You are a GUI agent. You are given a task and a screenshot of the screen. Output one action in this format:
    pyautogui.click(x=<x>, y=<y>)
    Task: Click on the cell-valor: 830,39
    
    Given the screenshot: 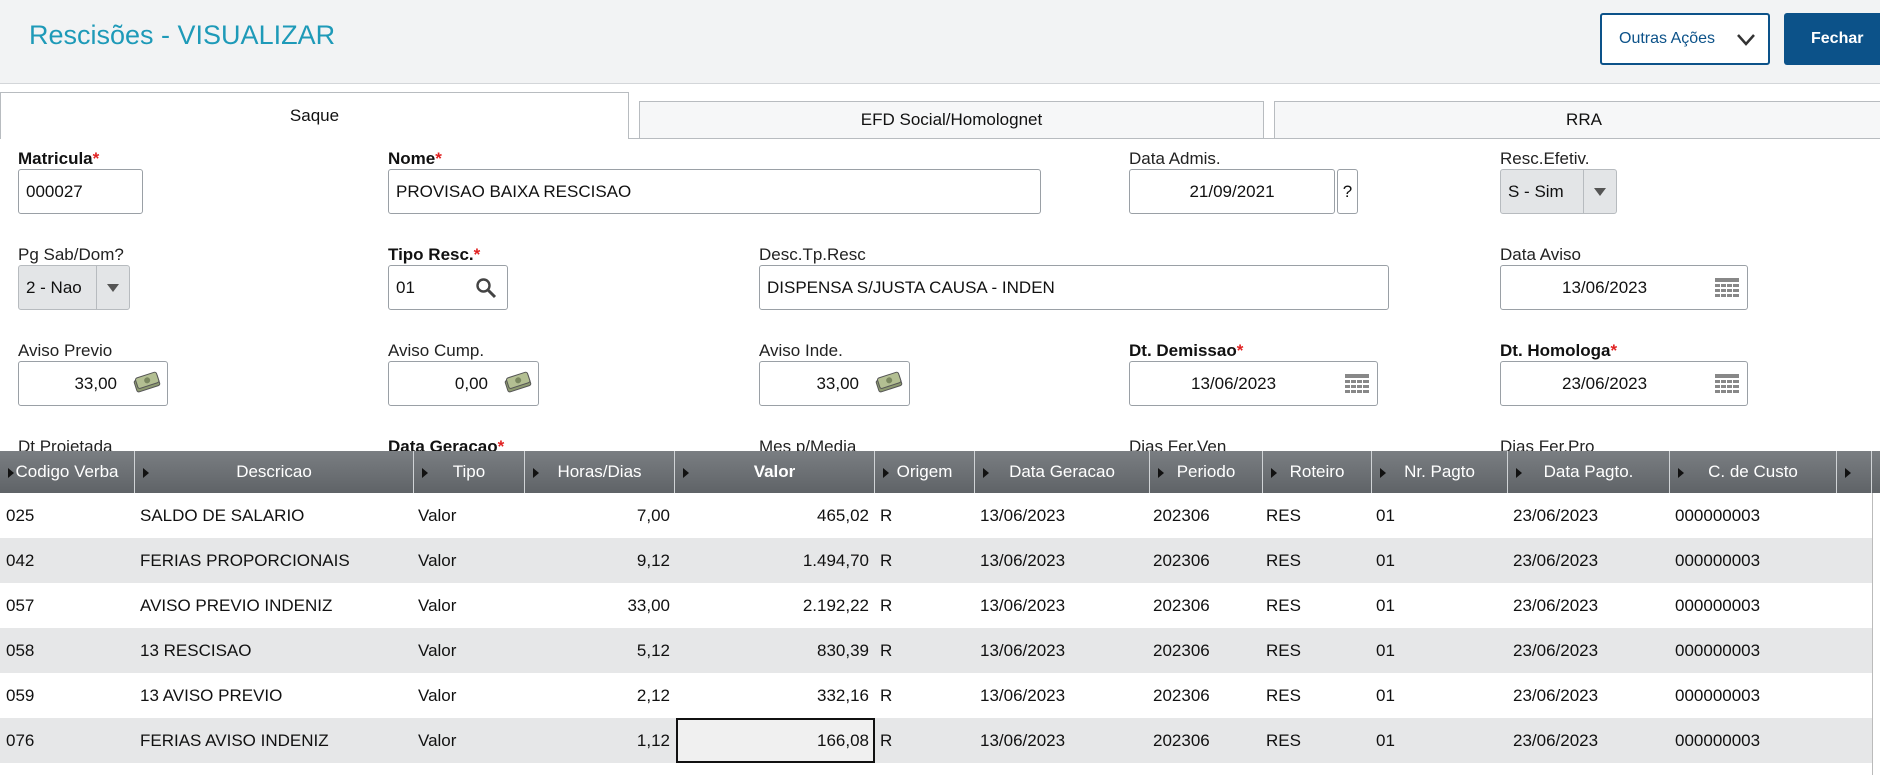 What is the action you would take?
    pyautogui.click(x=774, y=650)
    